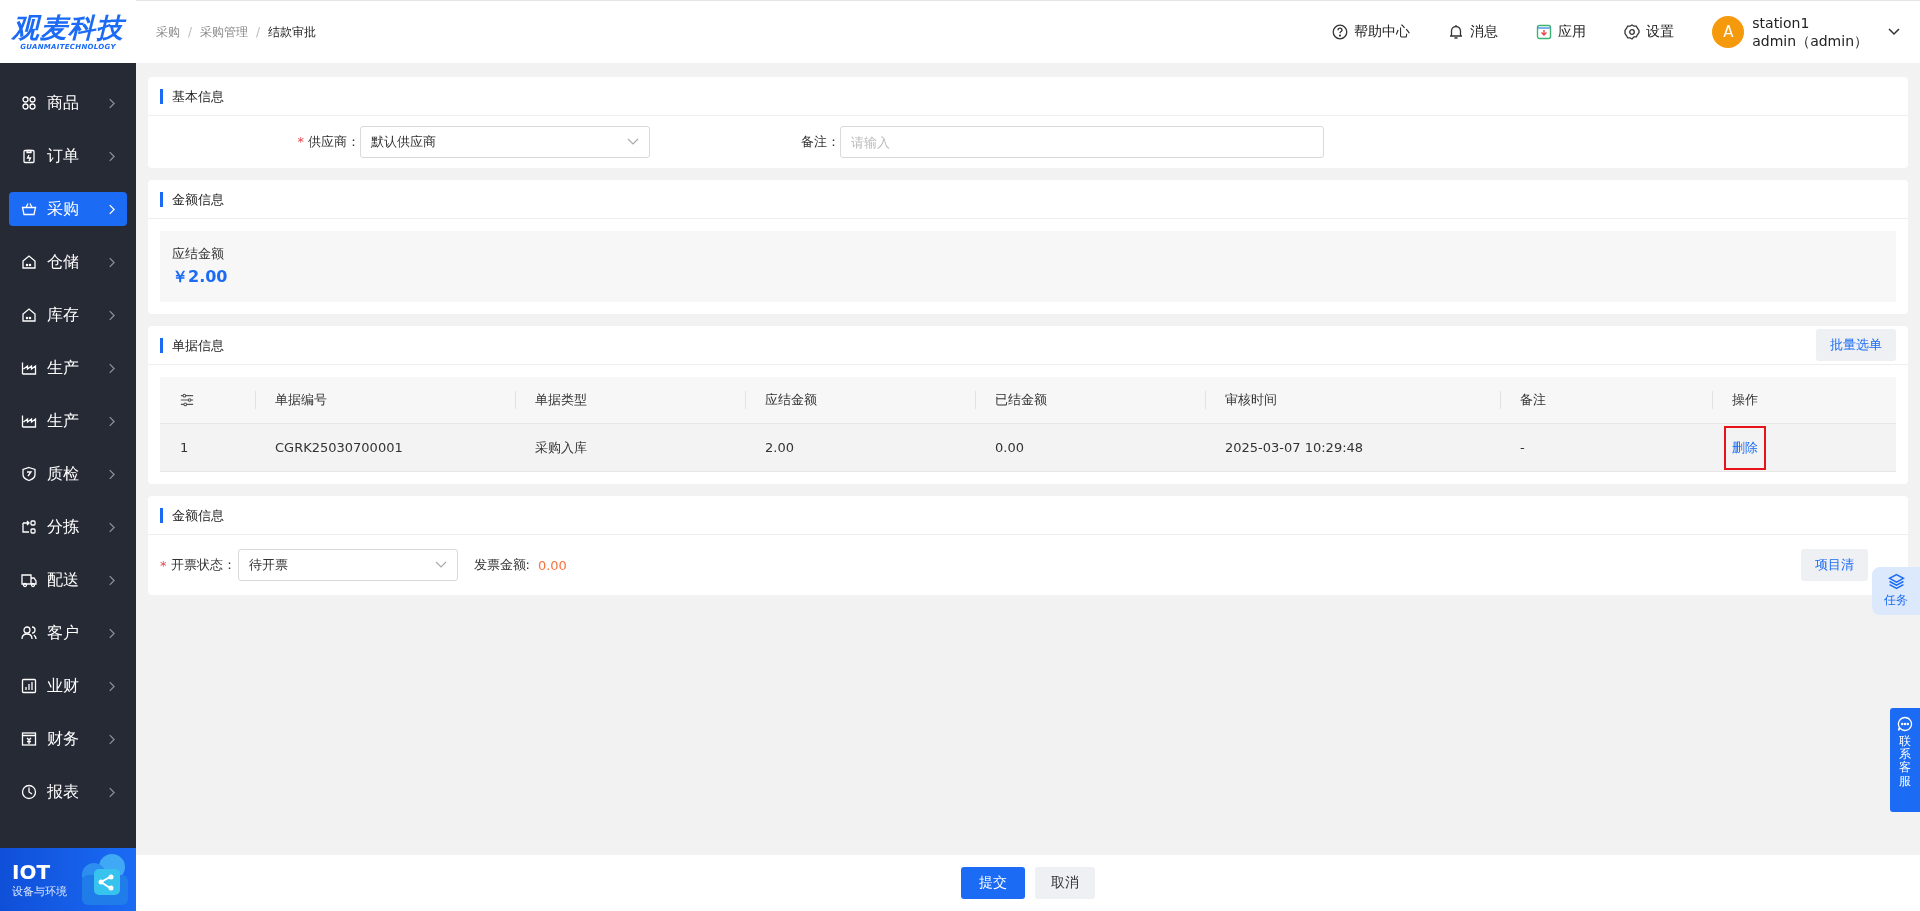 The height and width of the screenshot is (911, 1920). Describe the element at coordinates (1834, 565) in the screenshot. I see `project-list-button: 项目清` at that location.